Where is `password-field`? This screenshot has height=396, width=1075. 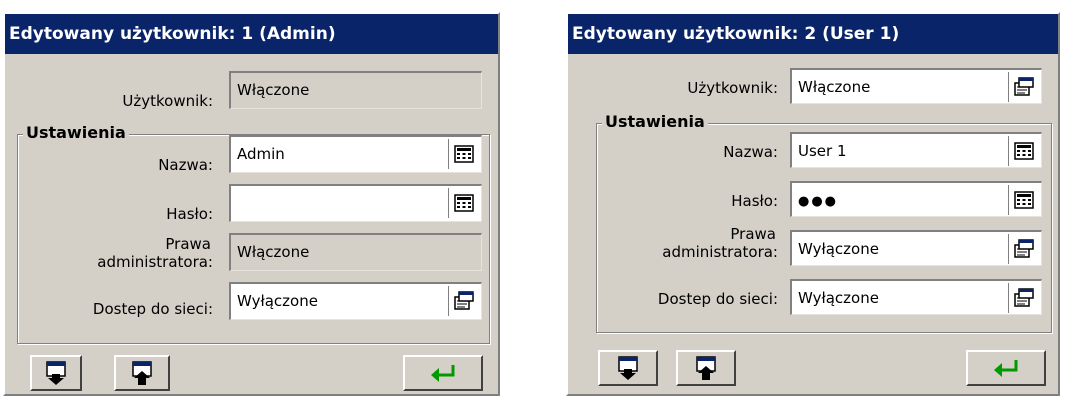
password-field is located at coordinates (355, 203).